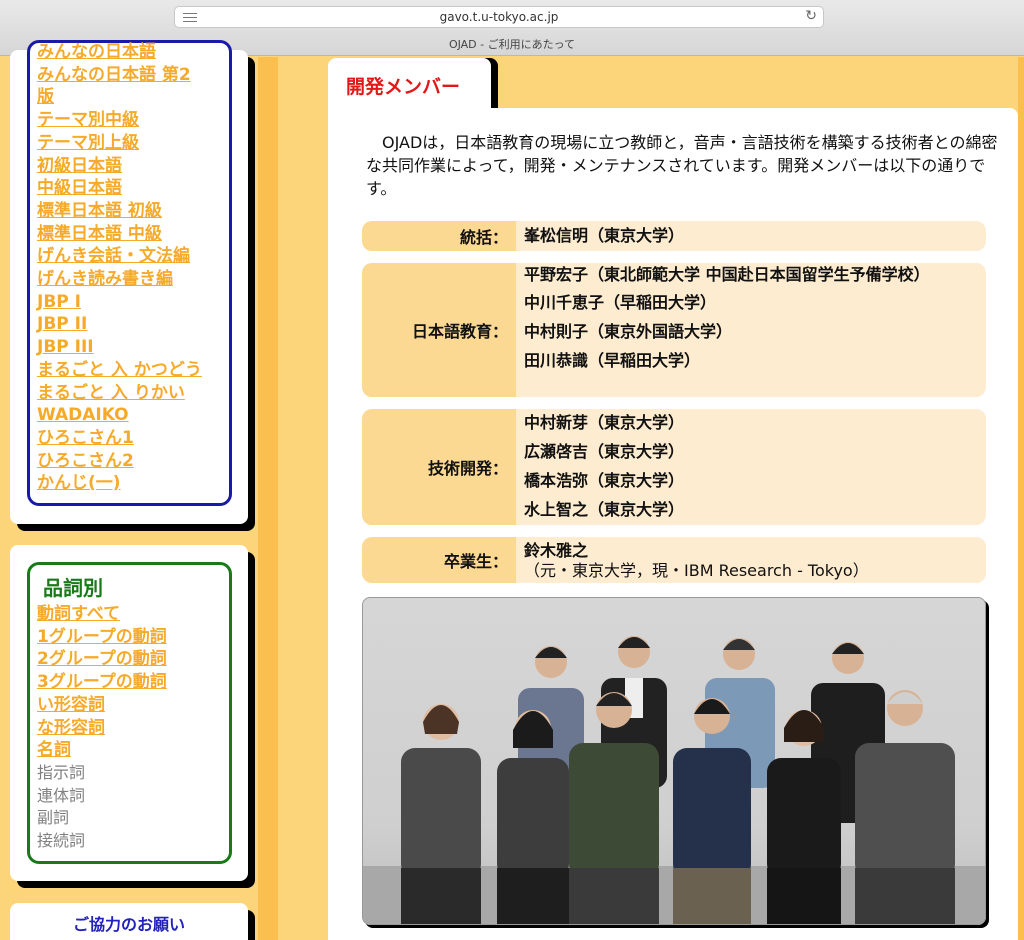 The height and width of the screenshot is (940, 1024). I want to click on member-name: 中川千恵子（早稲田大学）, so click(620, 302).